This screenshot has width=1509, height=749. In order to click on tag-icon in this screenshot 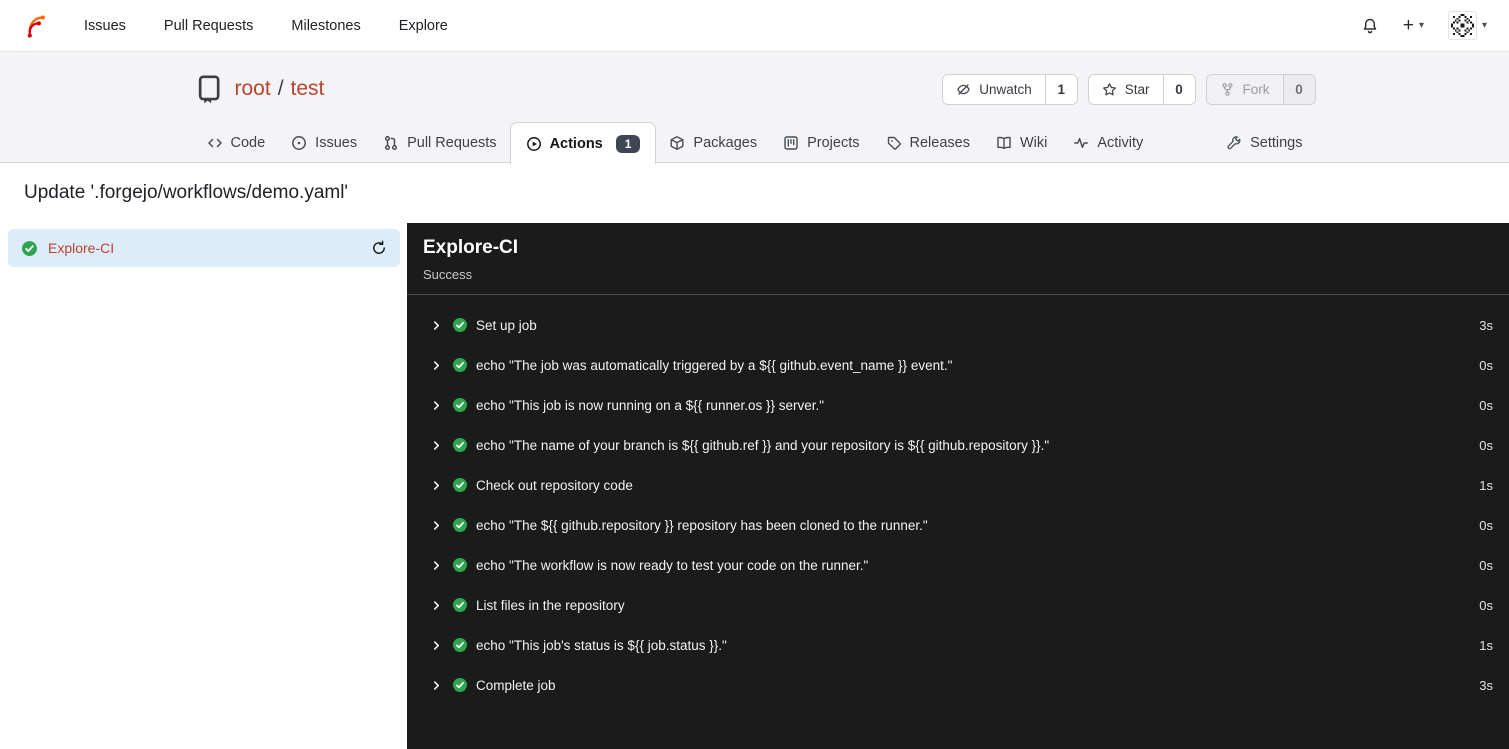, I will do `click(894, 143)`.